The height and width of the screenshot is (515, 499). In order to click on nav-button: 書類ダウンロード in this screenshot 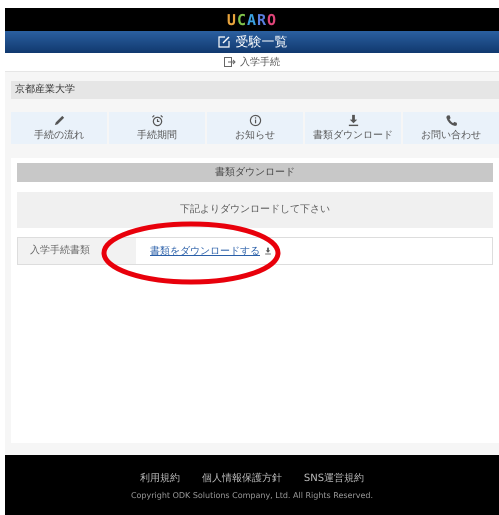, I will do `click(353, 128)`.